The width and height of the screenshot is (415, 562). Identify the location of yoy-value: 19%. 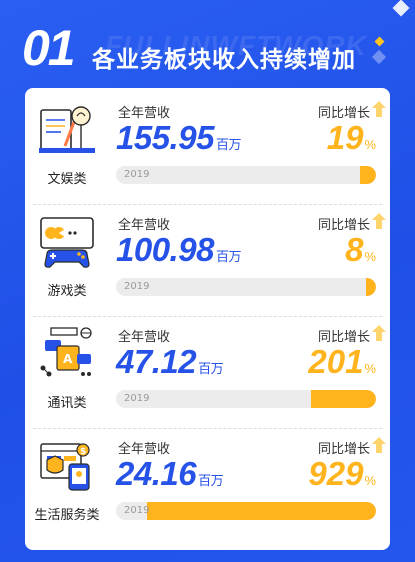
(351, 141).